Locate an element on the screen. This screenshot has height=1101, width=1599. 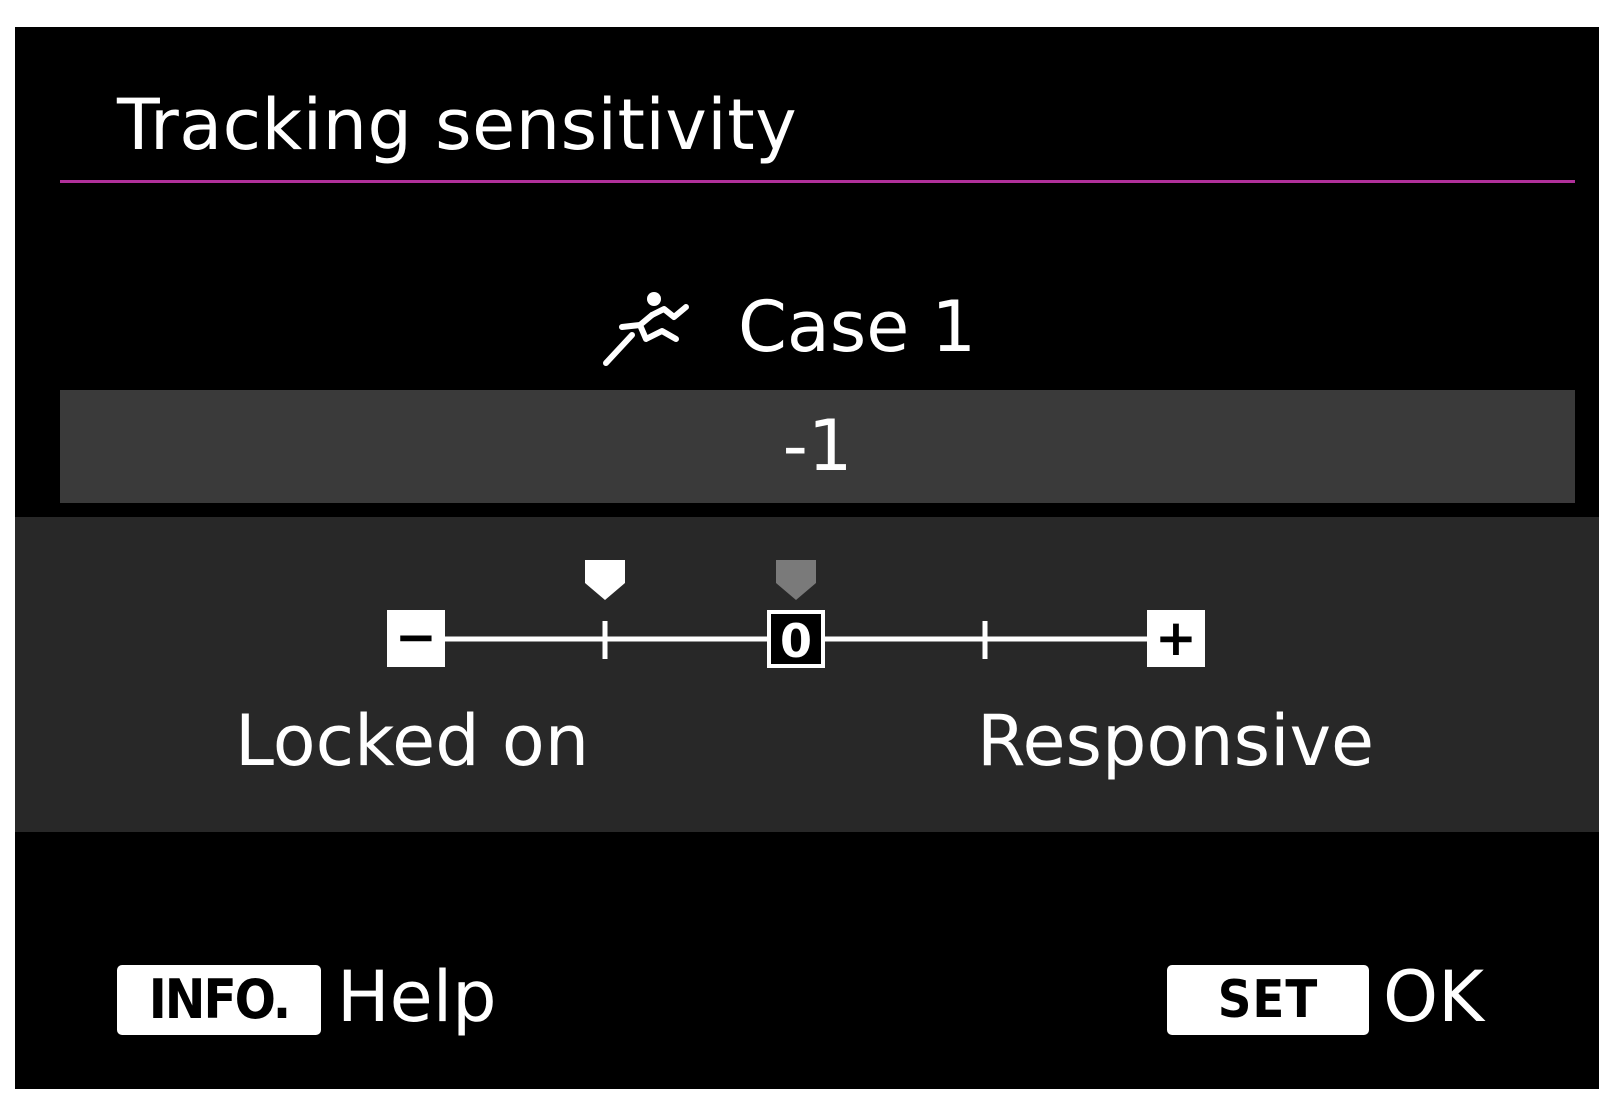
title-divider is located at coordinates (817, 181).